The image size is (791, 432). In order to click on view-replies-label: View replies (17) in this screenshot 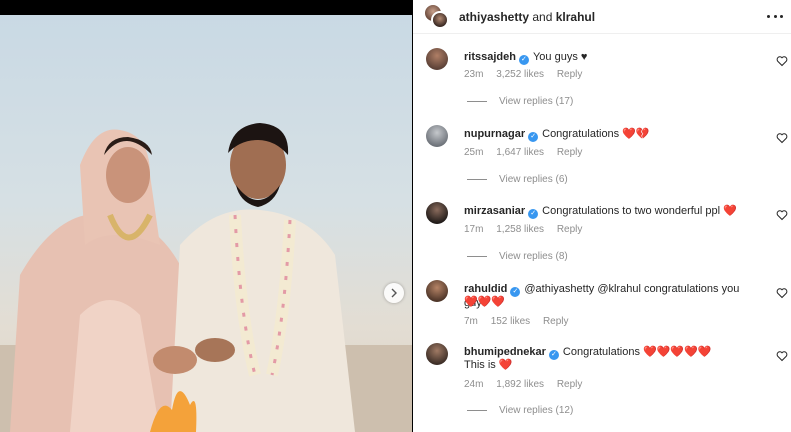, I will do `click(536, 101)`.